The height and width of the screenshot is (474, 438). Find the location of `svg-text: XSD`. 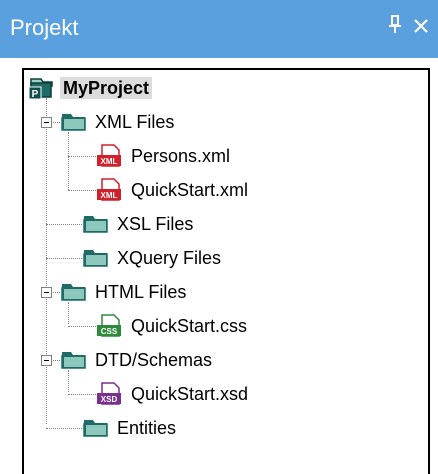

svg-text: XSD is located at coordinates (109, 399).